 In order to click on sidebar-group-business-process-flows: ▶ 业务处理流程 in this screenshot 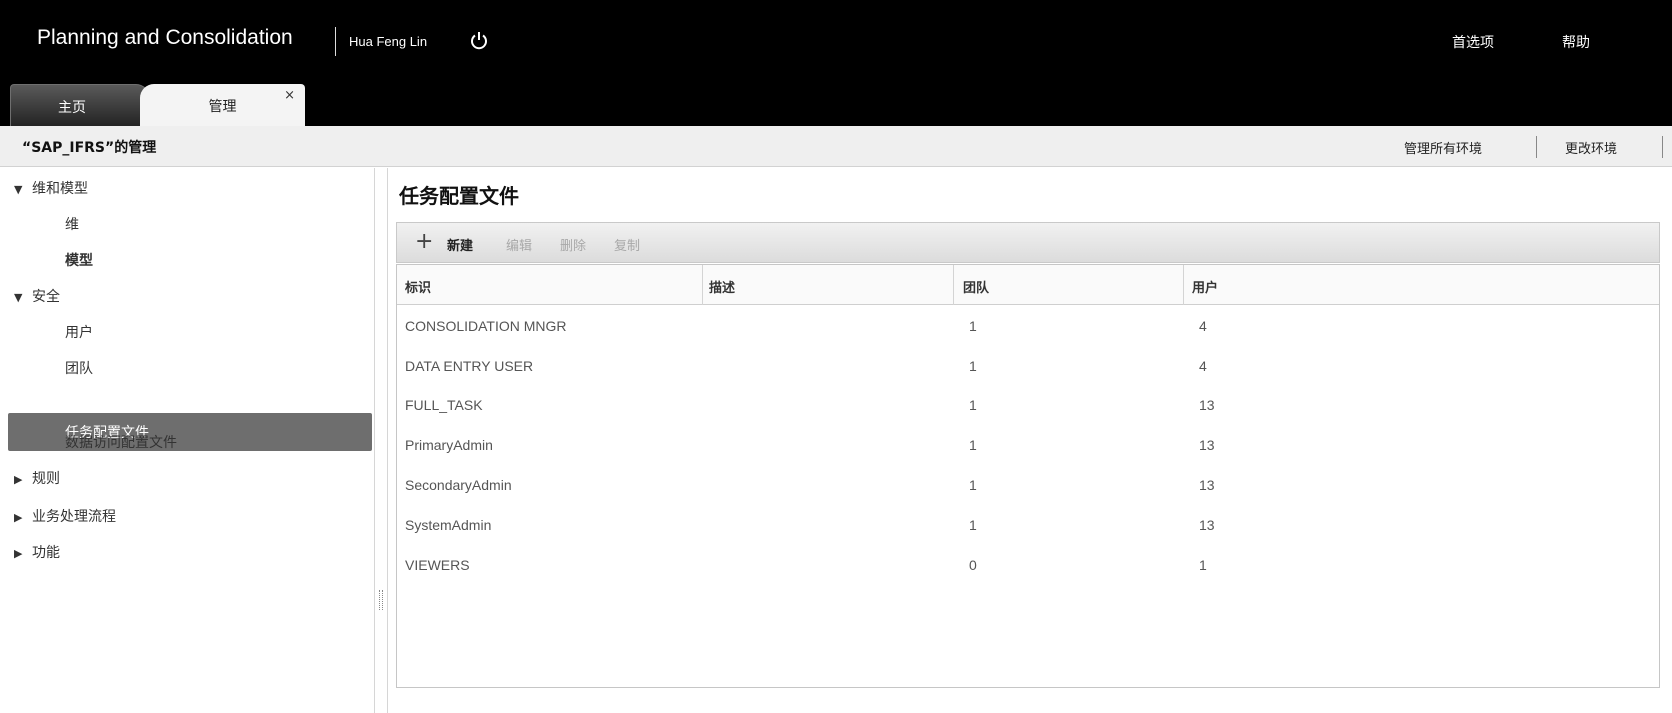, I will do `click(65, 524)`.